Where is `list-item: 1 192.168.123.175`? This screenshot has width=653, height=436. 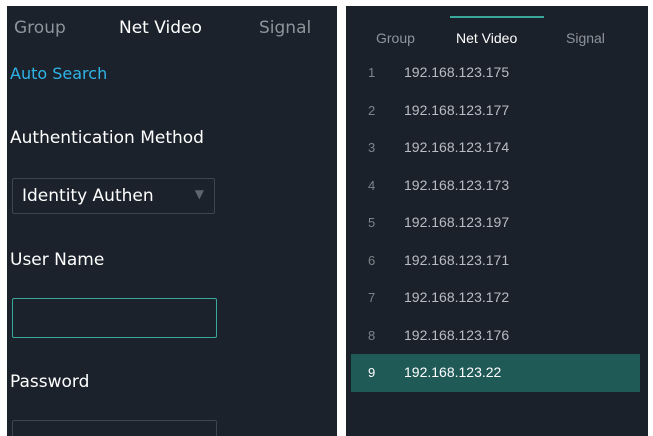 list-item: 1 192.168.123.175 is located at coordinates (495, 73).